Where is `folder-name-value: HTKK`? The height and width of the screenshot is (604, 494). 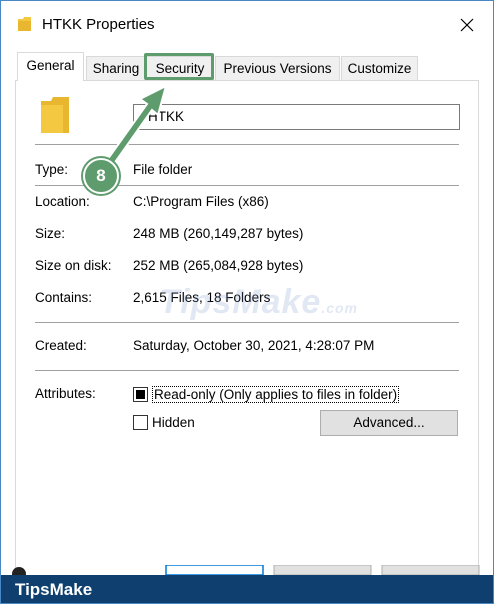 folder-name-value: HTKK is located at coordinates (166, 116).